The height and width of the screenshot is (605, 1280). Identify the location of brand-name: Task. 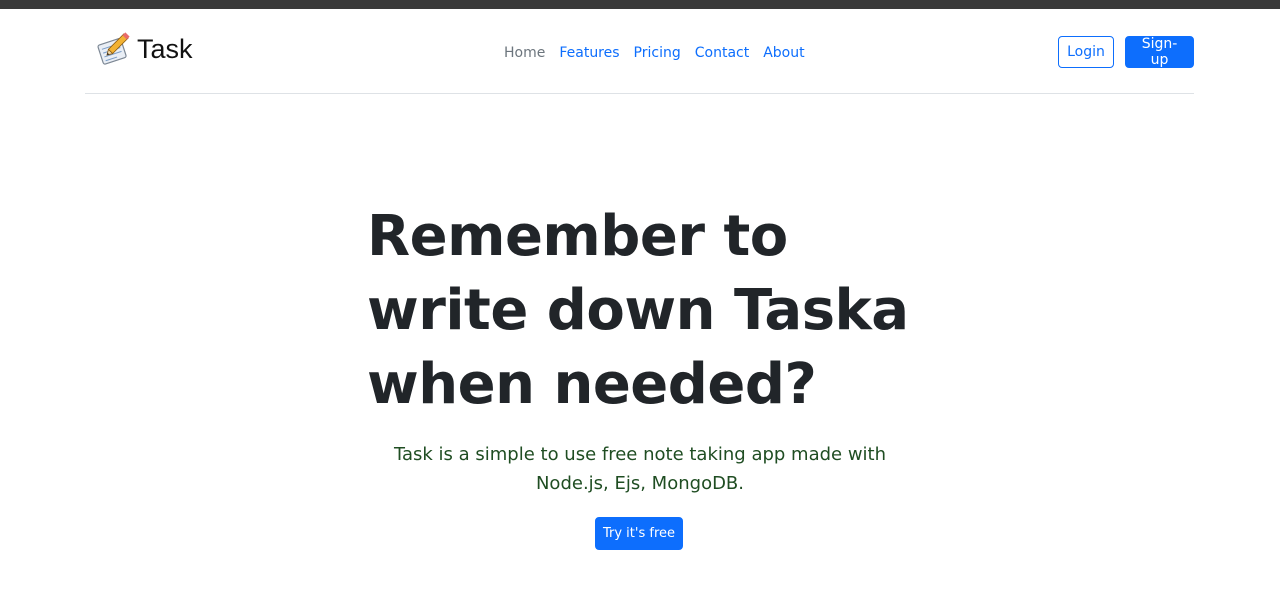
(165, 48).